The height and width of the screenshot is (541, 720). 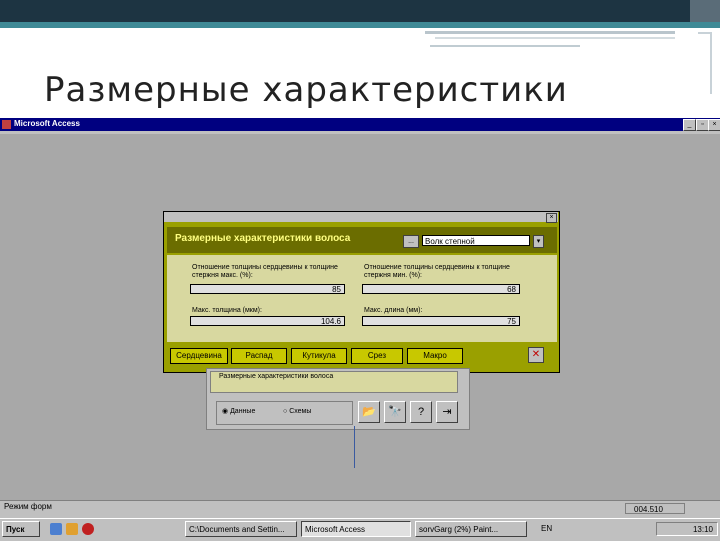 I want to click on radio-checked-icon: ◉, so click(x=225, y=411).